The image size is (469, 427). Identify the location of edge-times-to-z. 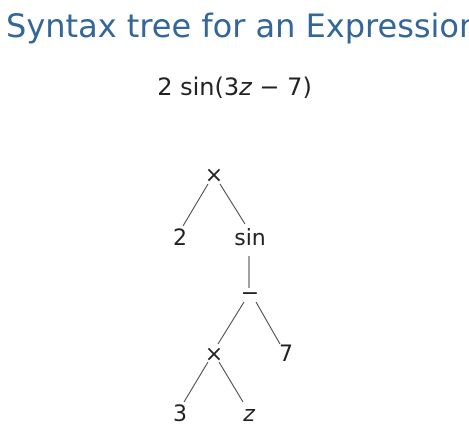
(231, 382).